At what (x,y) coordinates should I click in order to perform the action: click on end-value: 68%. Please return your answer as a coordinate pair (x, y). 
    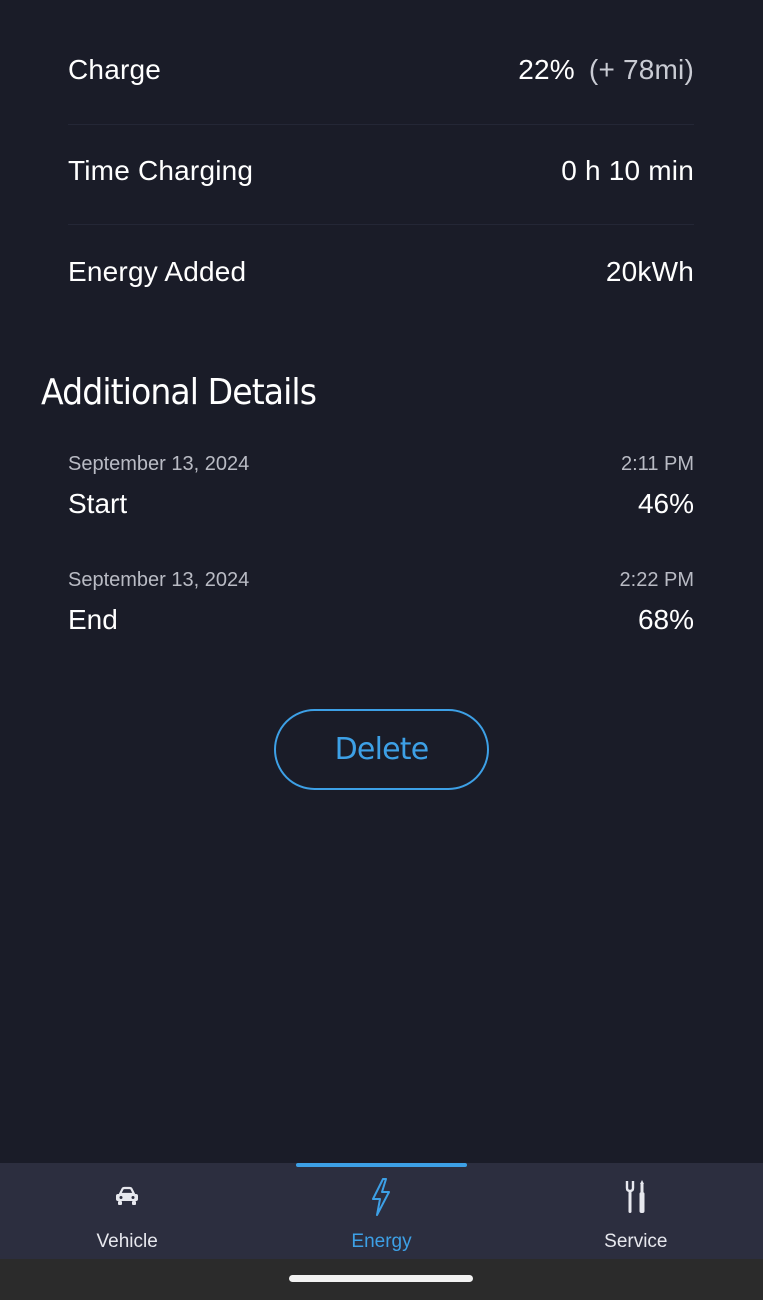
    Looking at the image, I should click on (665, 619).